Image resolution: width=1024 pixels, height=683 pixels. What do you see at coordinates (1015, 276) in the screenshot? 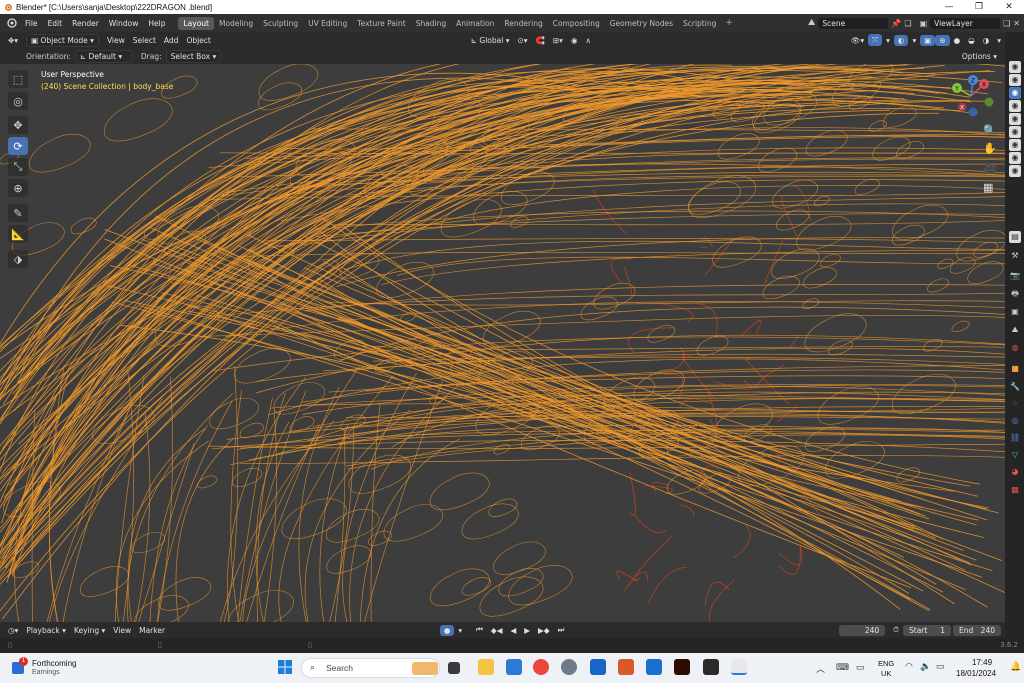
I see `render-properties-icon: 📷` at bounding box center [1015, 276].